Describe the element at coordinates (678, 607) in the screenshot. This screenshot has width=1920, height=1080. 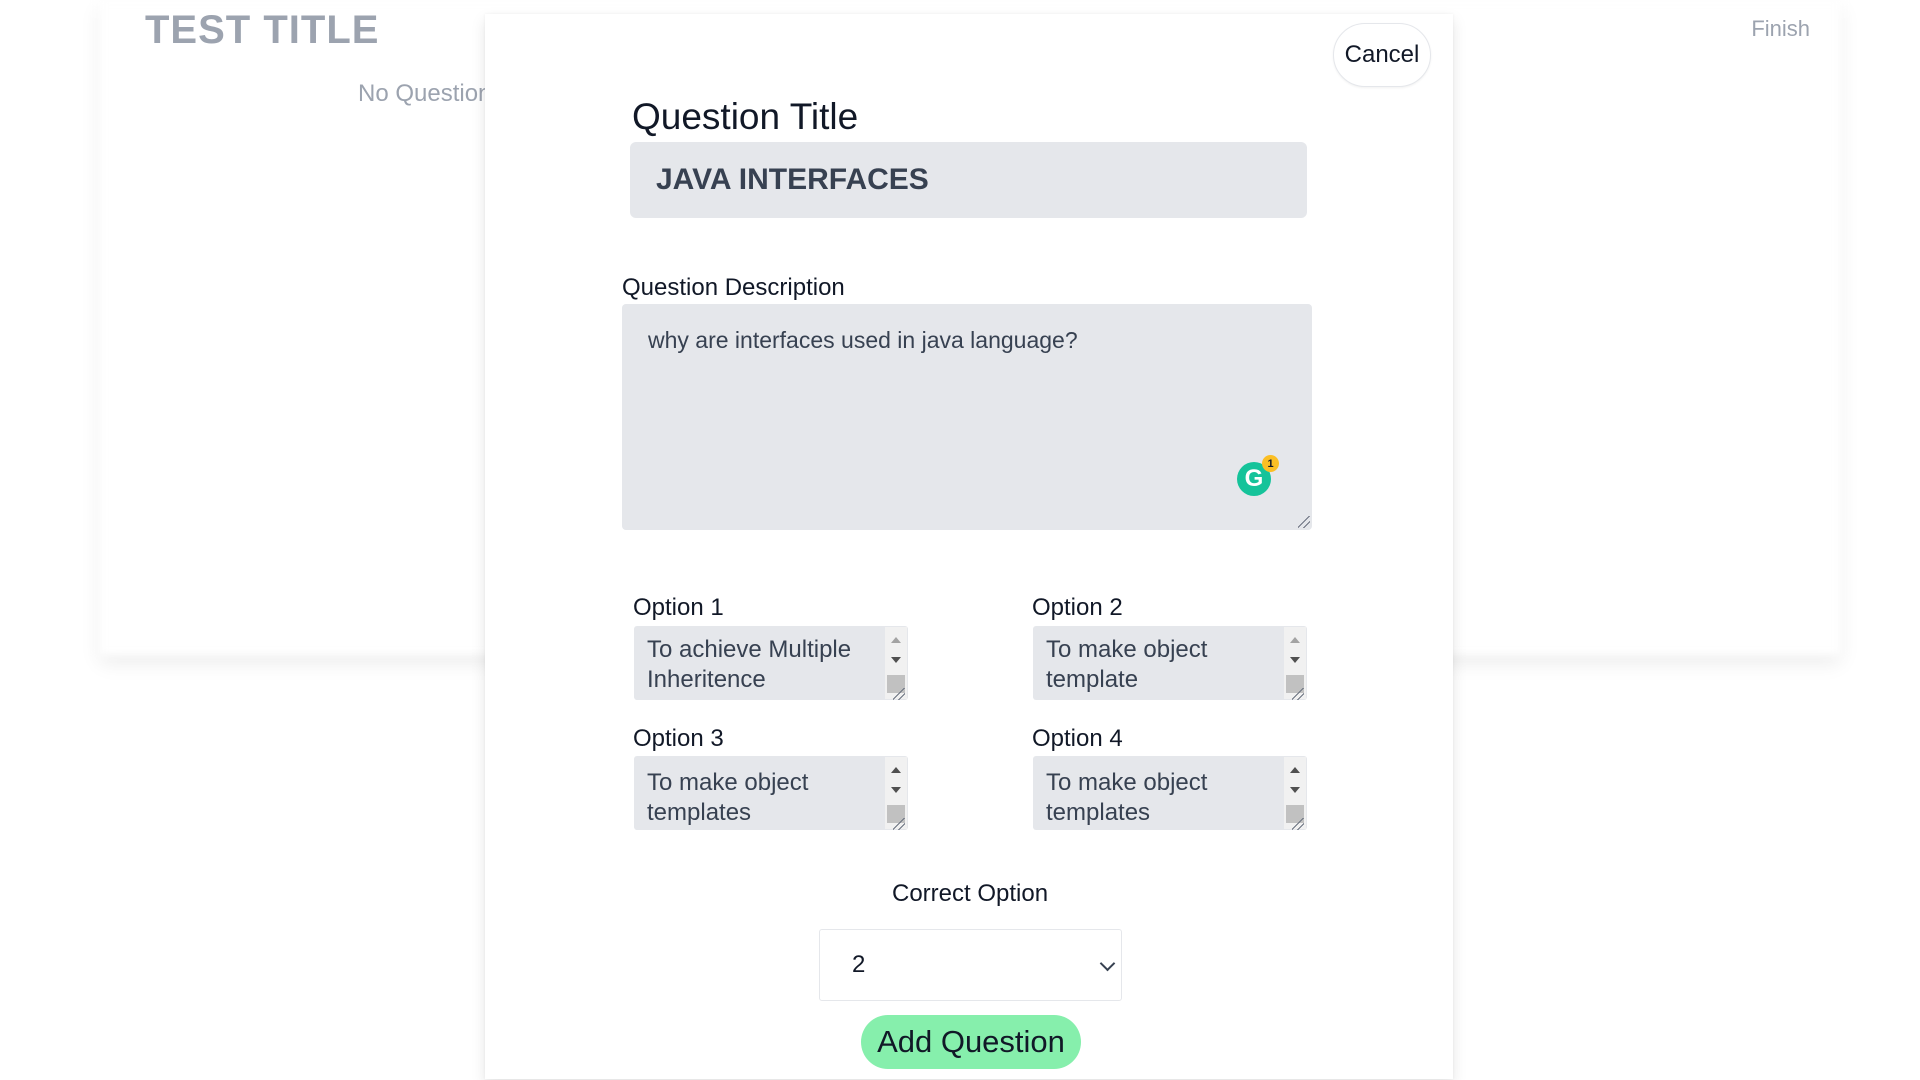
I see `option-1-label: Option 1` at that location.